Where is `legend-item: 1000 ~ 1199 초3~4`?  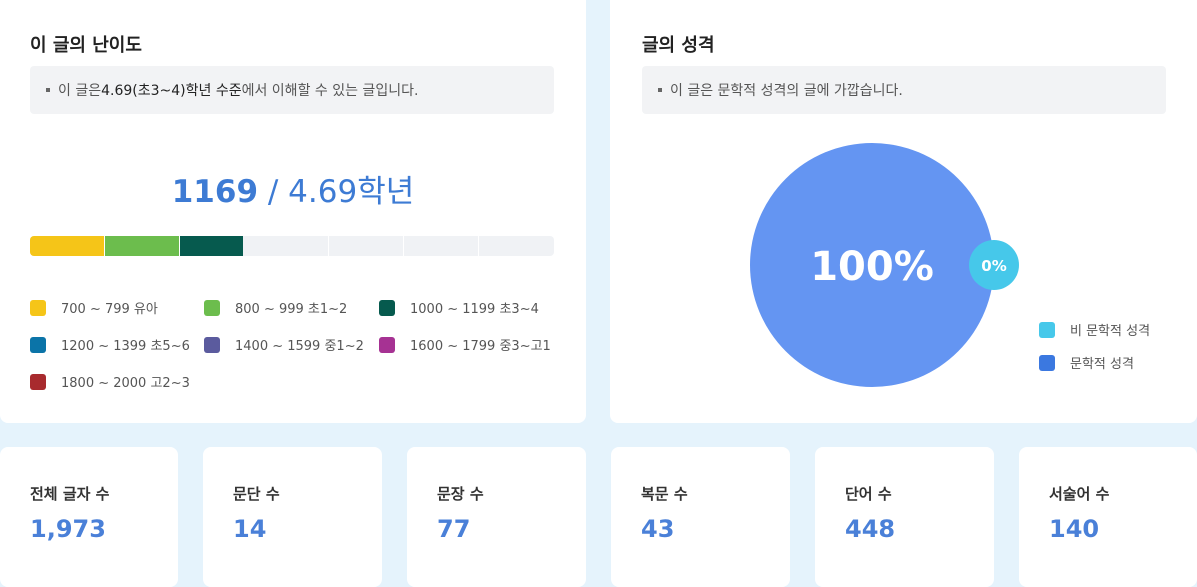
legend-item: 1000 ~ 1199 초3~4 is located at coordinates (459, 307).